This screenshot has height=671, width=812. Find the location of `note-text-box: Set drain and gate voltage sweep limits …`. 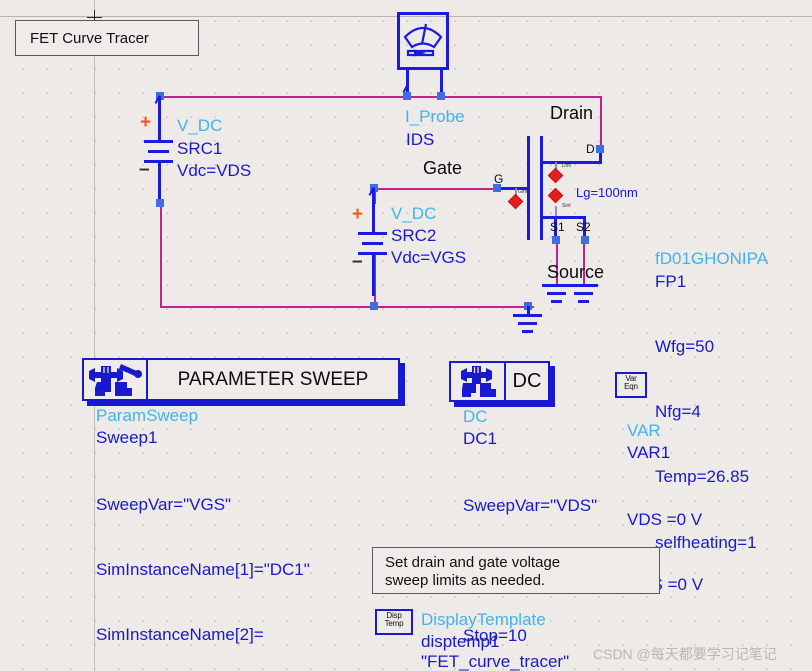

note-text-box: Set drain and gate voltage sweep limits … is located at coordinates (516, 570).